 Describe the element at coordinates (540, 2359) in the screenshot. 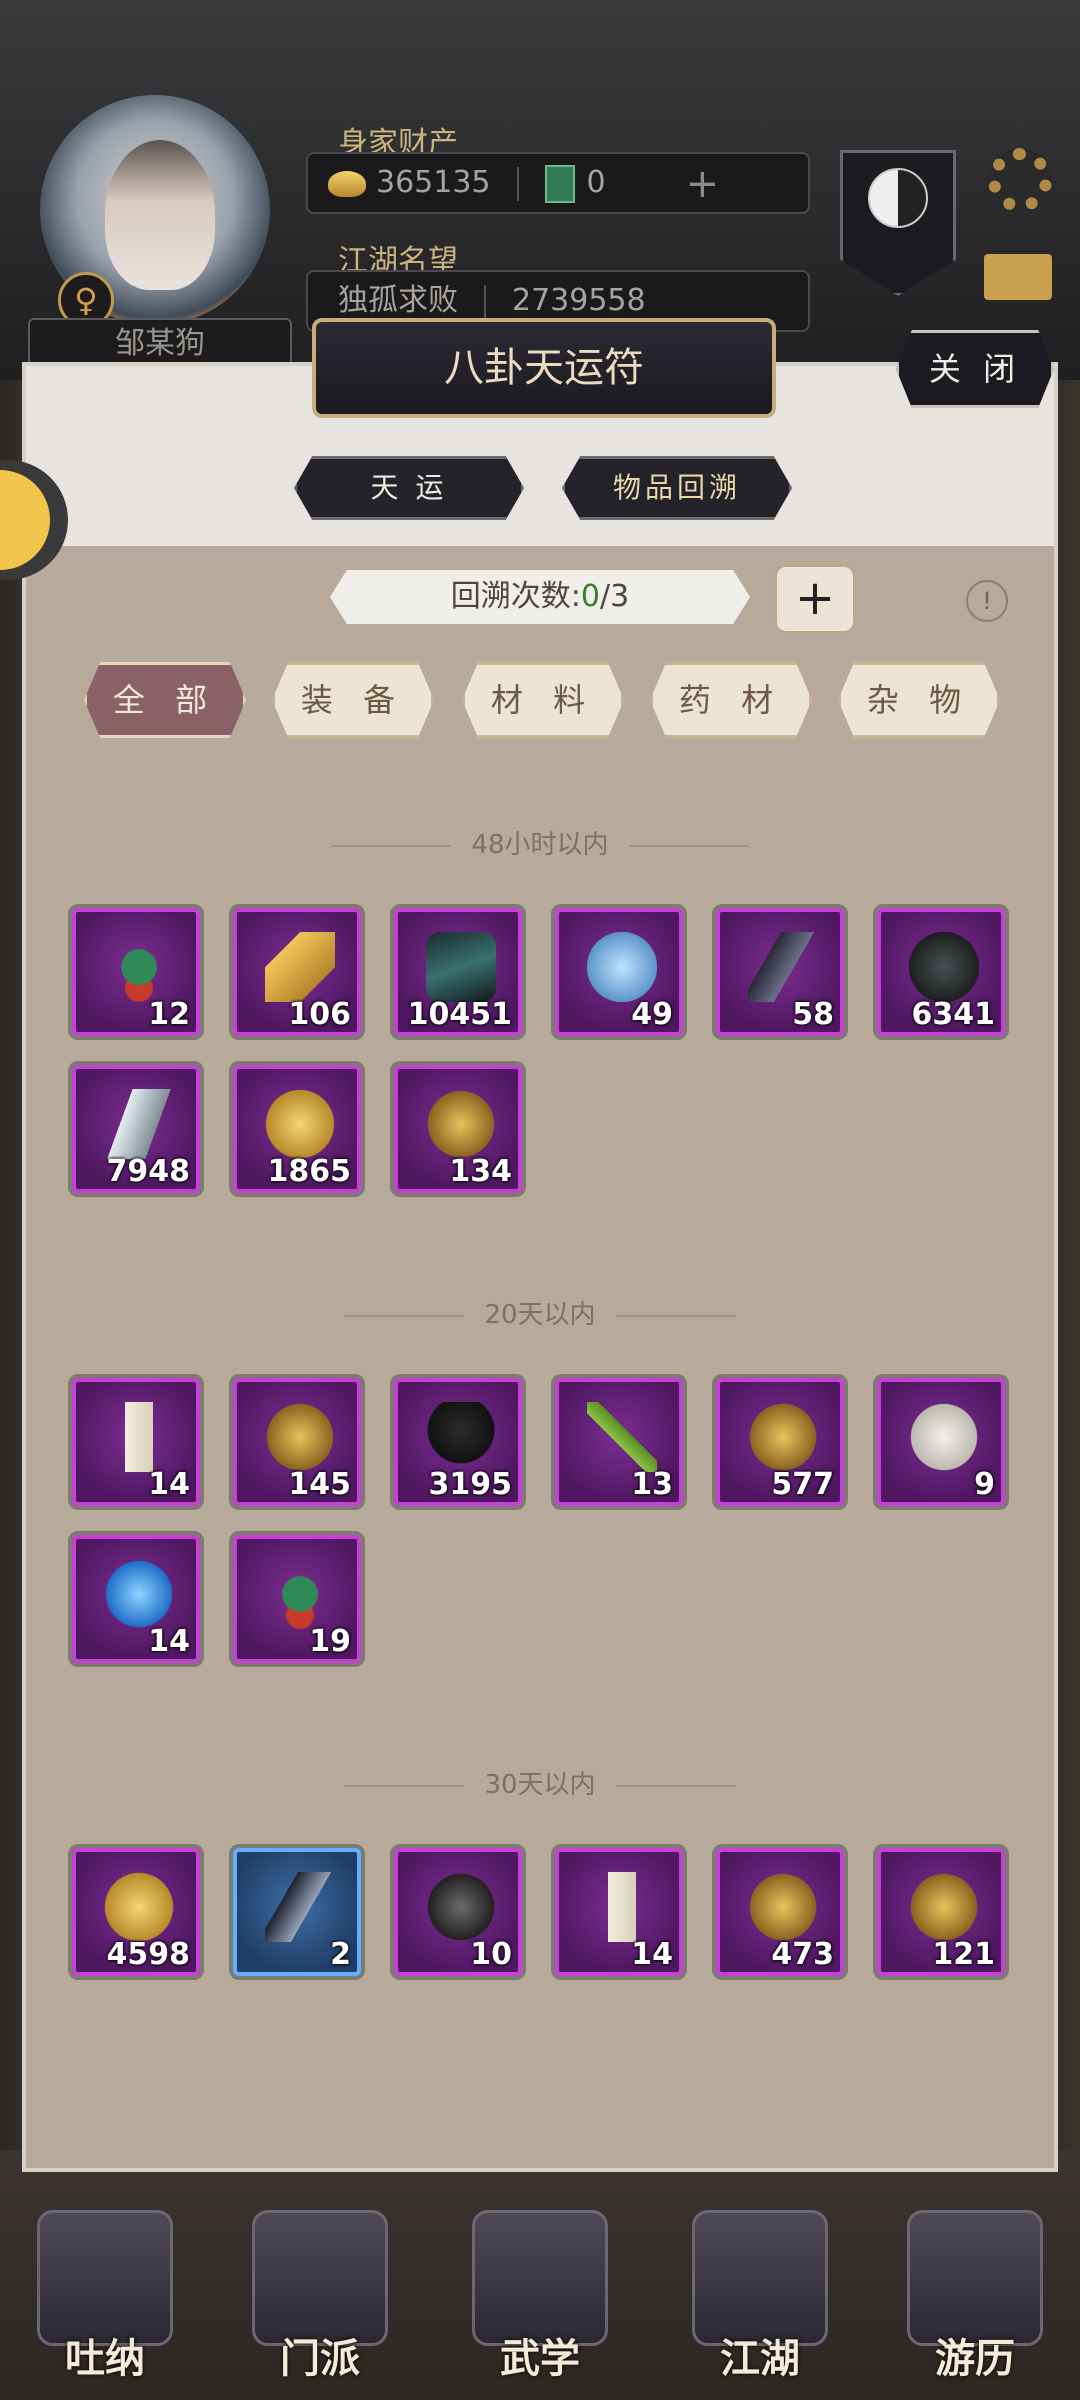

I see `nav-label: 武学` at that location.